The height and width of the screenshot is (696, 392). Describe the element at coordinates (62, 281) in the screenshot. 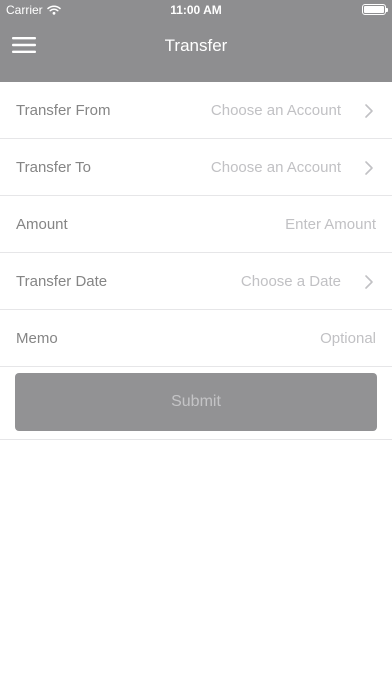

I see `transfer-date-label: Transfer Date` at that location.